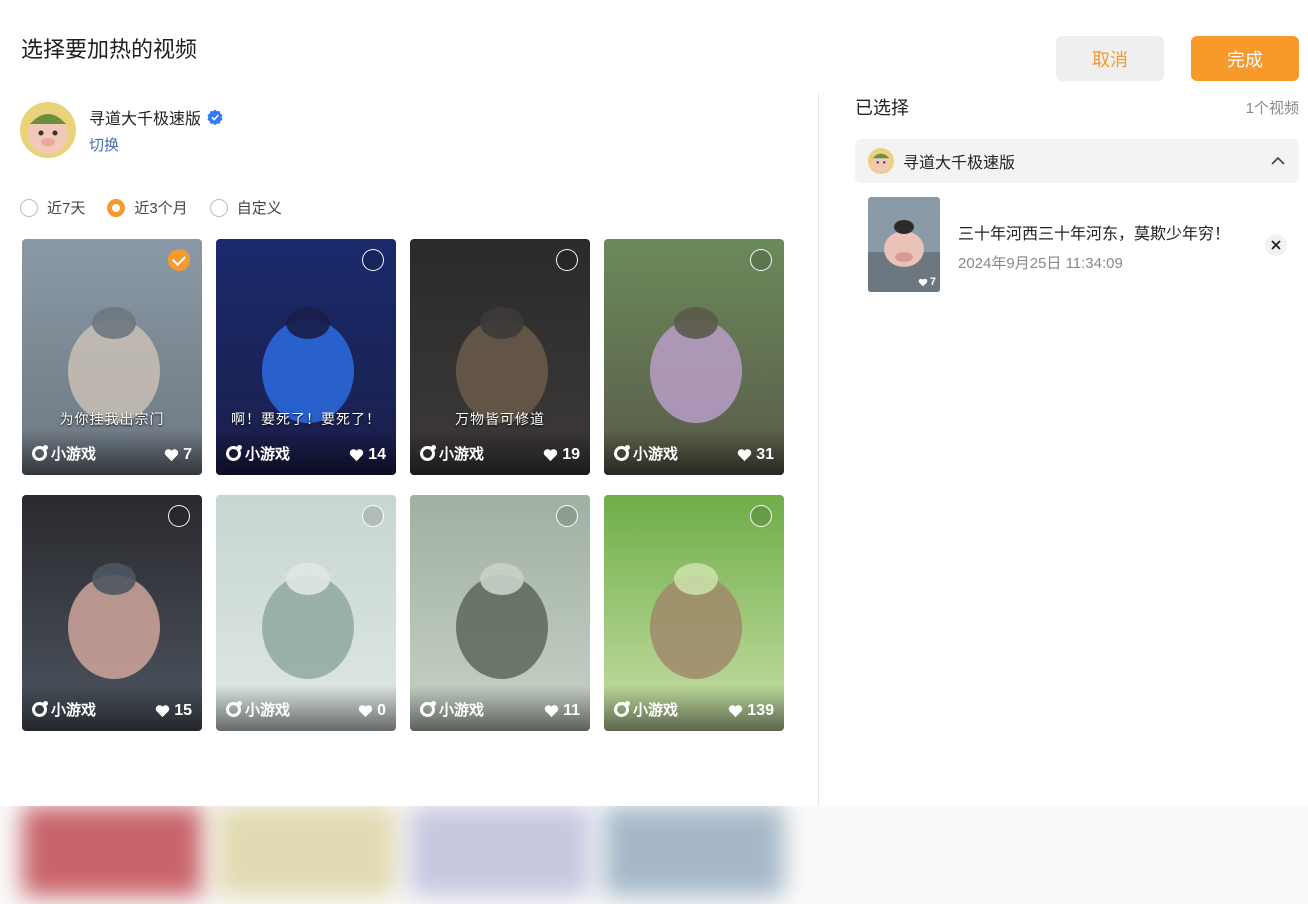  I want to click on cancel-button: 取消, so click(1110, 58).